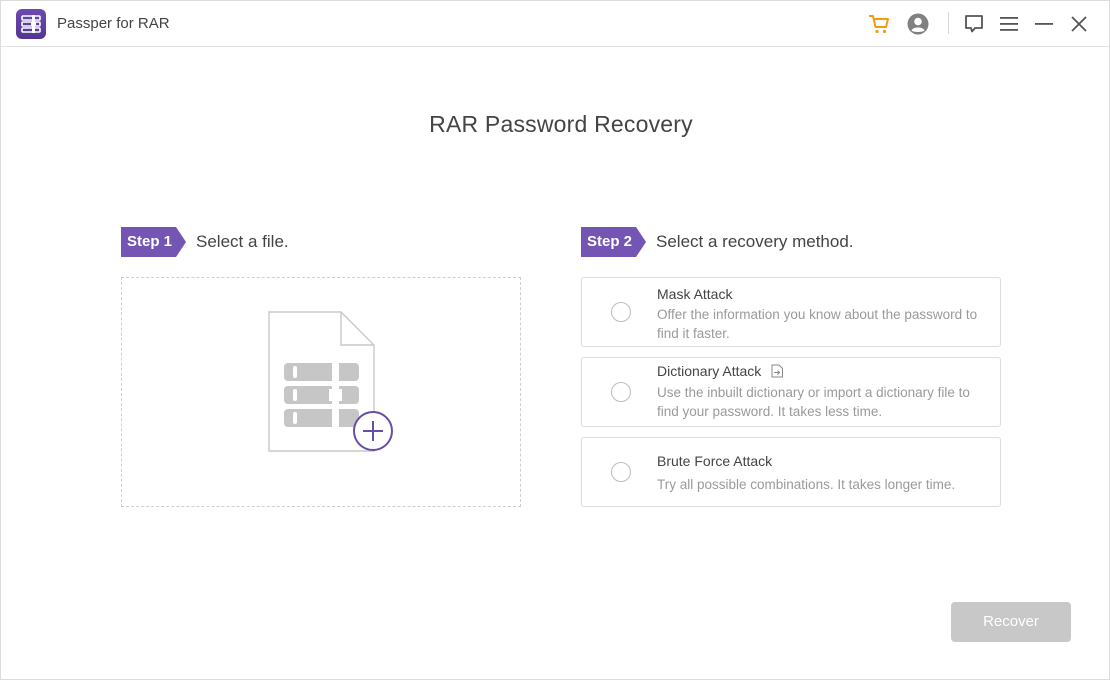 The height and width of the screenshot is (680, 1110). Describe the element at coordinates (1079, 24) in the screenshot. I see `close-icon` at that location.